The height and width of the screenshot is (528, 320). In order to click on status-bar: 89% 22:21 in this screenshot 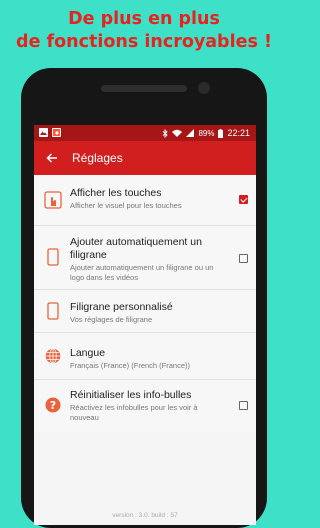, I will do `click(145, 133)`.